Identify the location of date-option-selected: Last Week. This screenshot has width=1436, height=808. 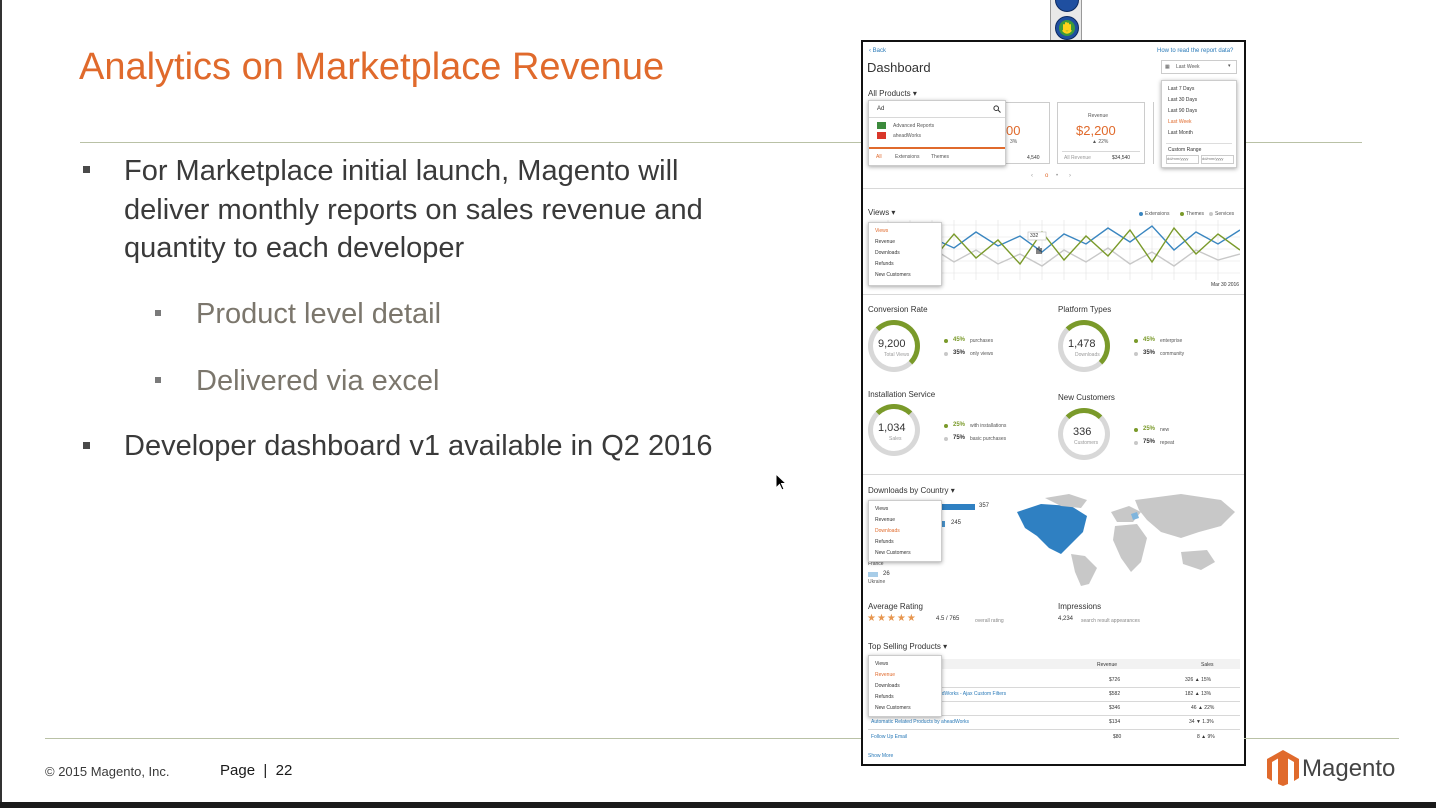
(1180, 122).